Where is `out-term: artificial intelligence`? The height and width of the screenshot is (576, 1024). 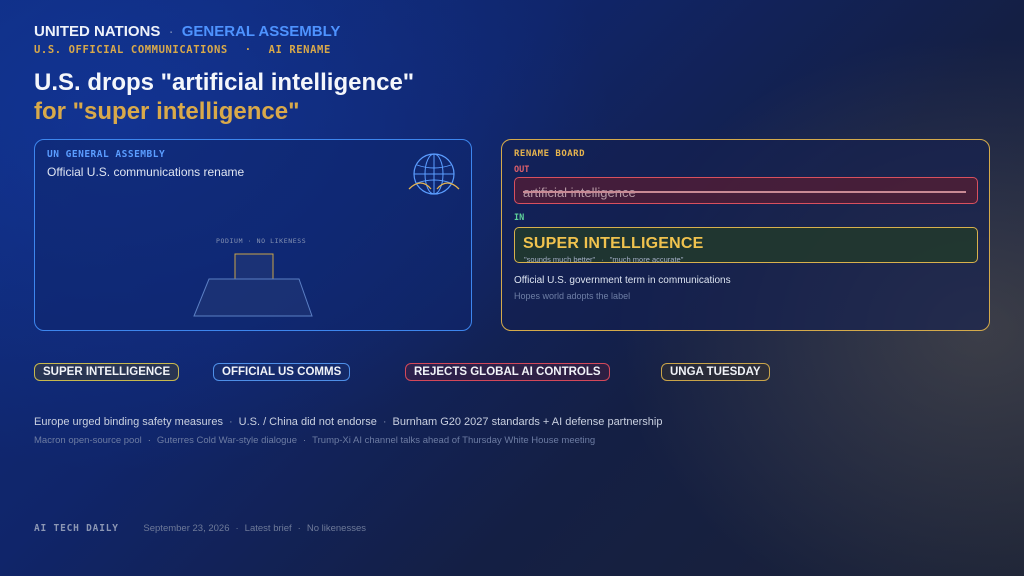 out-term: artificial intelligence is located at coordinates (579, 192).